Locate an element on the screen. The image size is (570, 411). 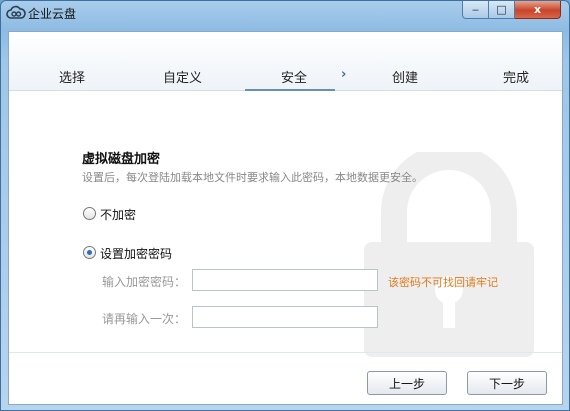
window-controls: ‒ □ x is located at coordinates (511, 11).